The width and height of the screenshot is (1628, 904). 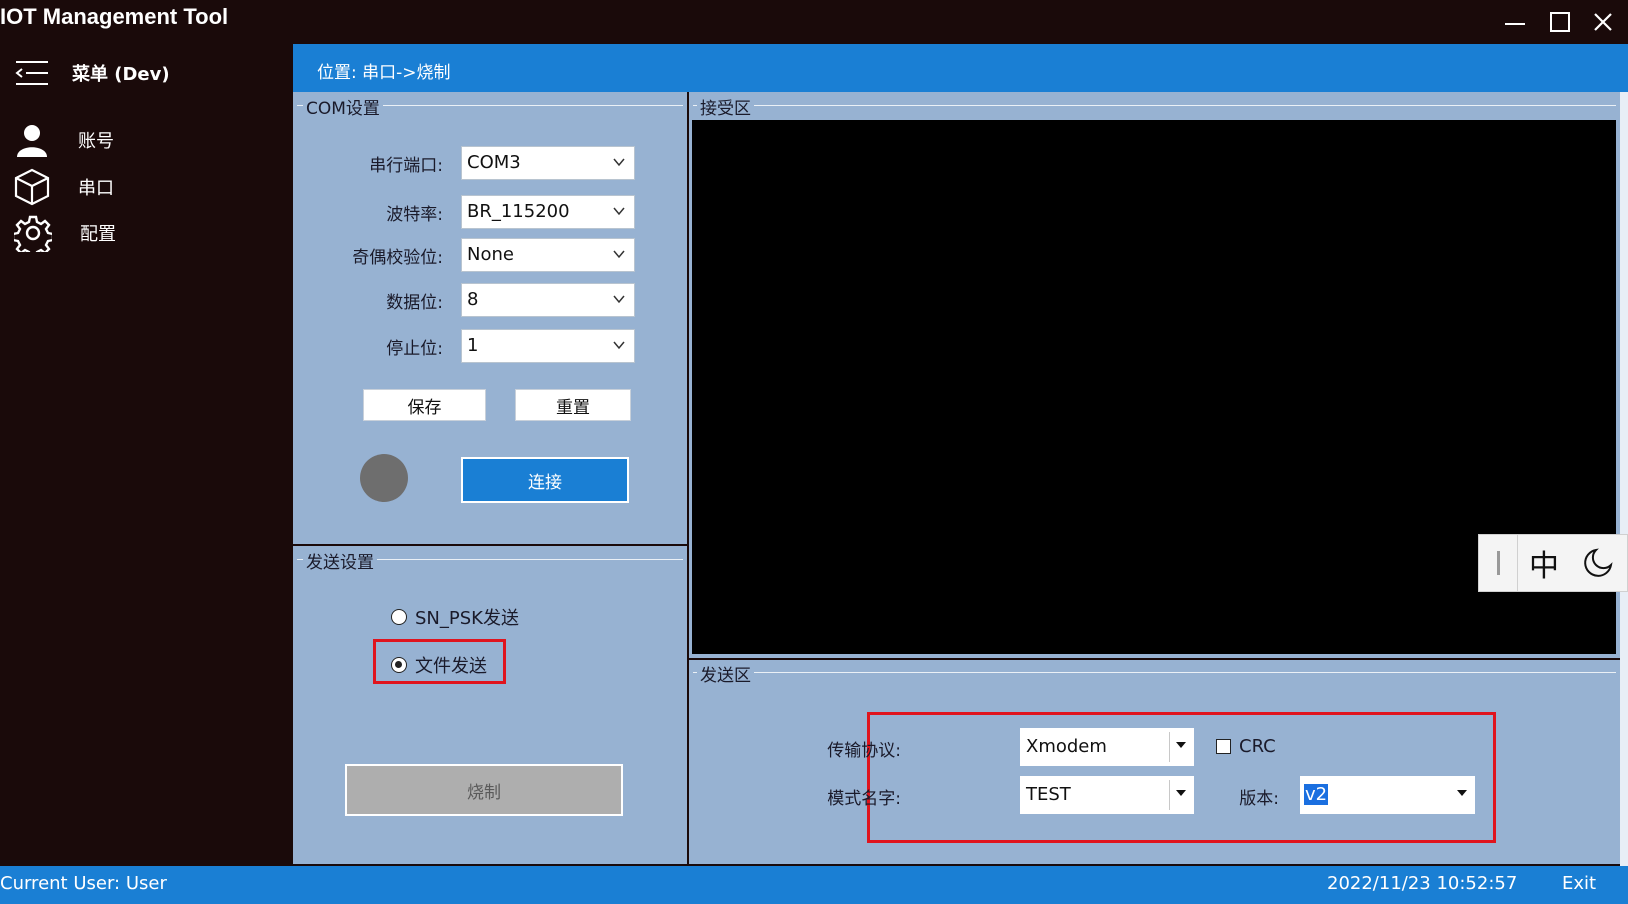 I want to click on version-value: v2, so click(x=1316, y=794).